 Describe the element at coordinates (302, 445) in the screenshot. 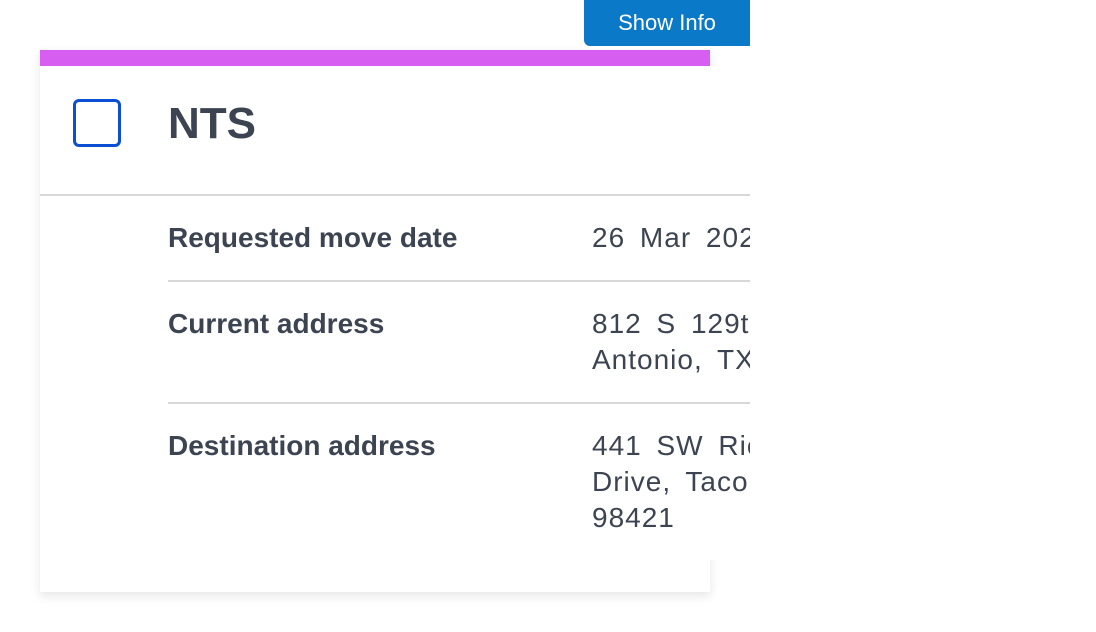

I see `destination-address-label: Destination address` at that location.